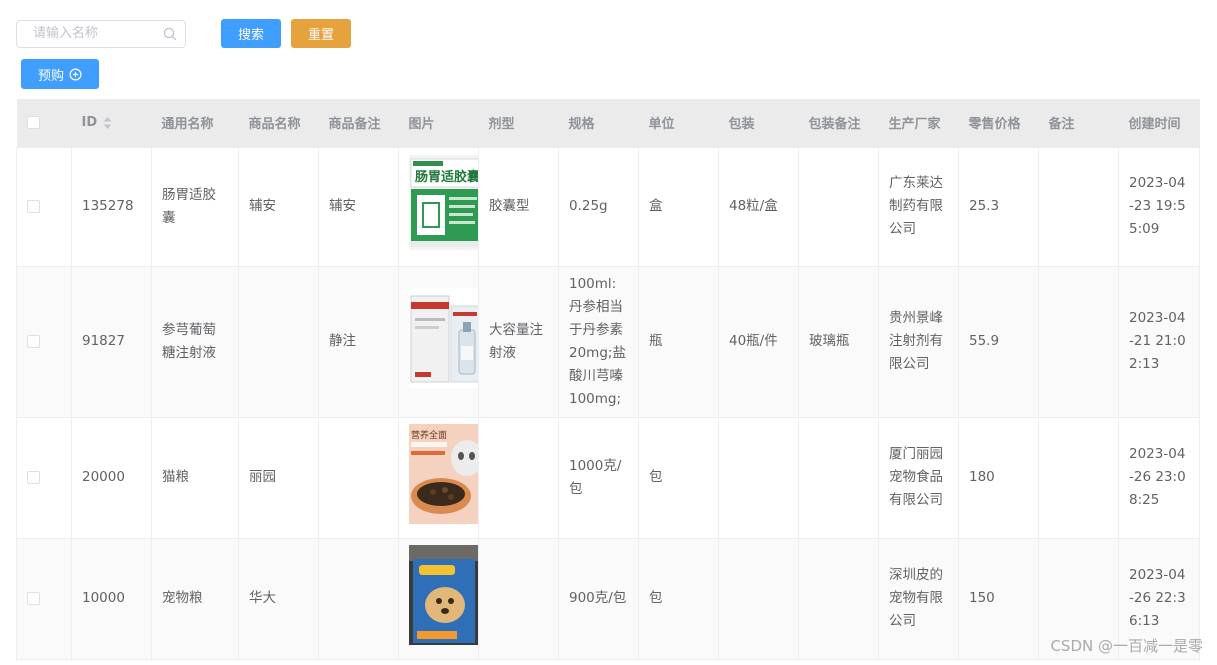  I want to click on unit-cell: 瓶, so click(678, 342).